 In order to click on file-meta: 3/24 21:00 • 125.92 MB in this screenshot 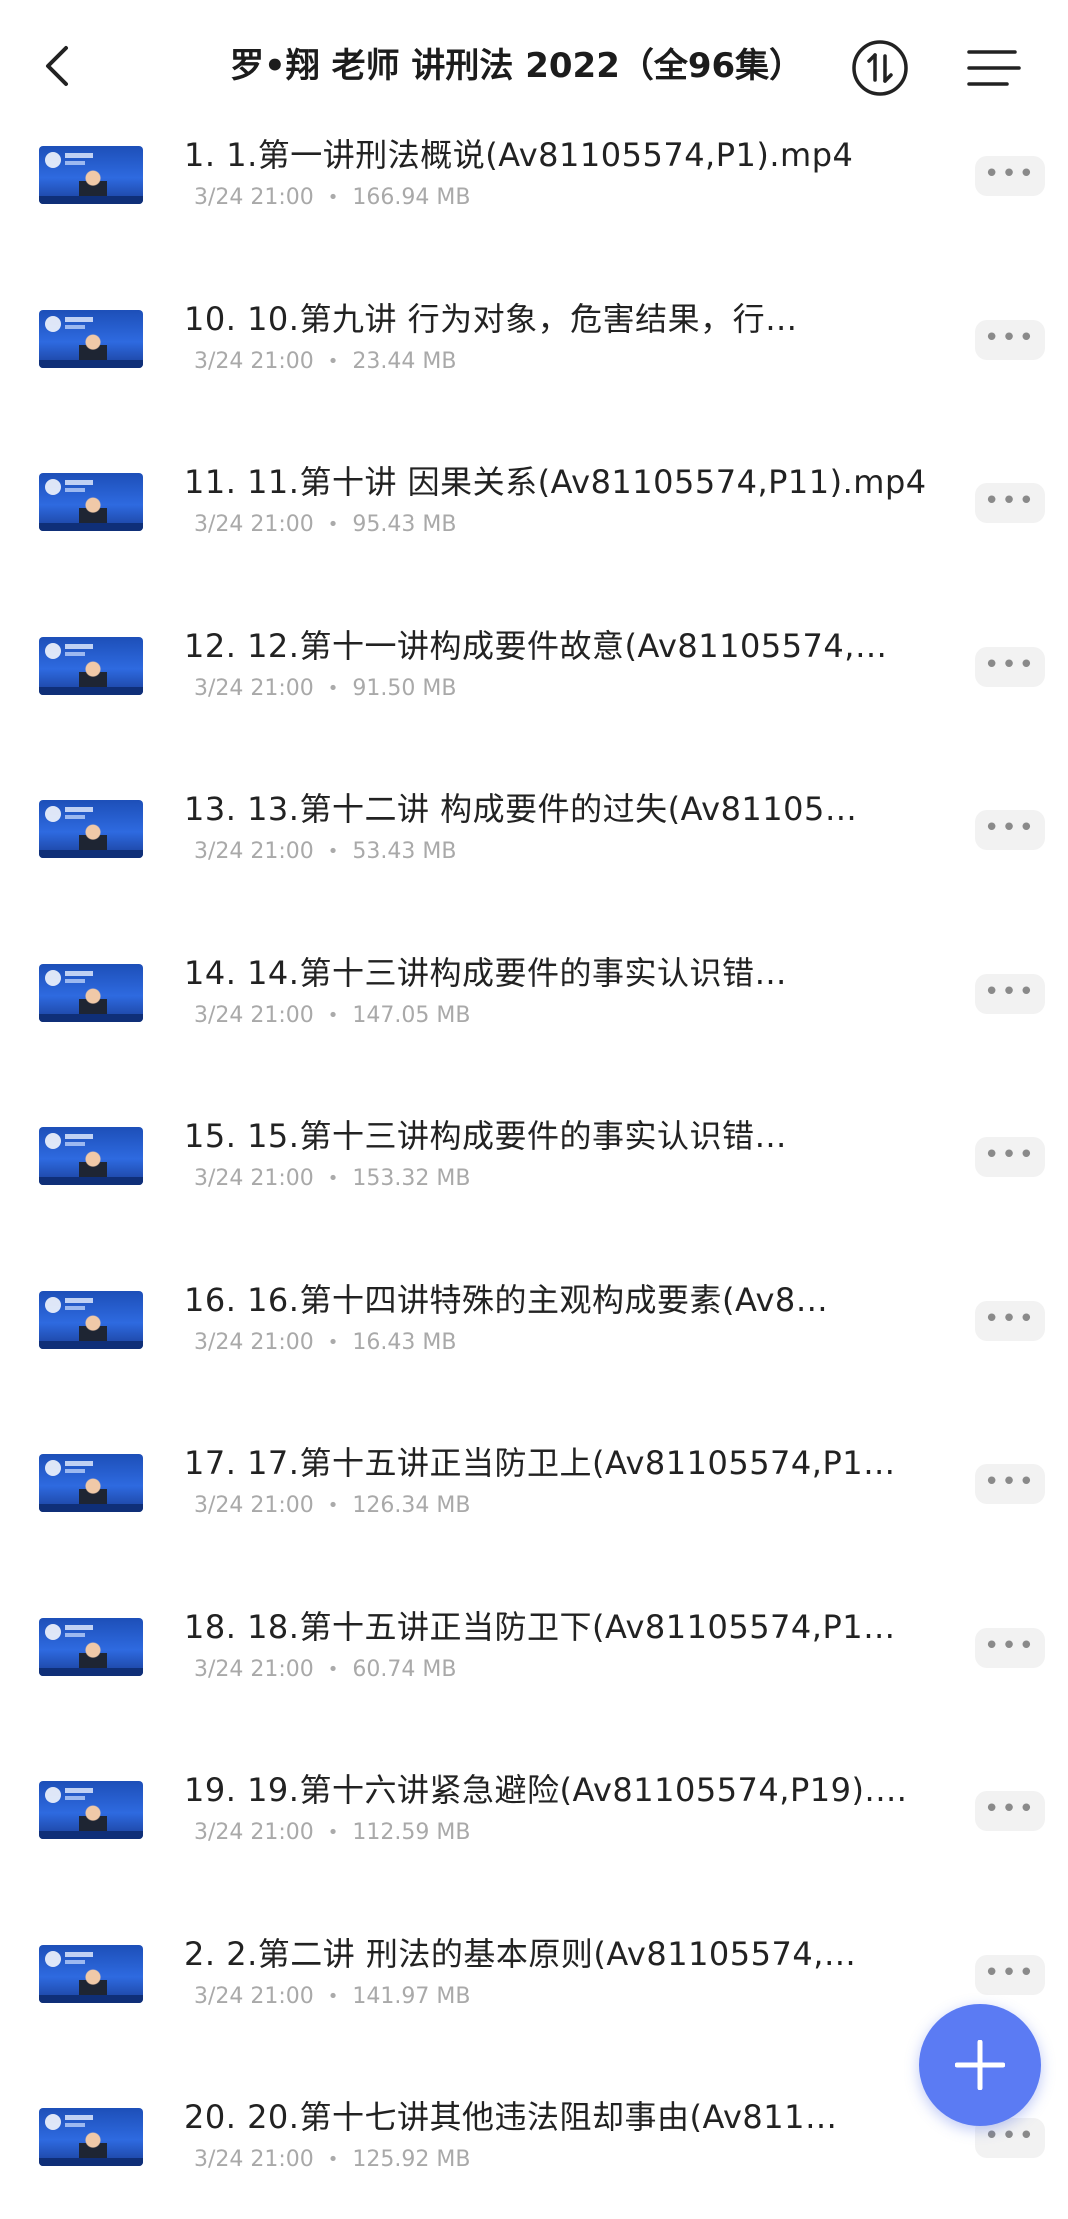, I will do `click(332, 2160)`.